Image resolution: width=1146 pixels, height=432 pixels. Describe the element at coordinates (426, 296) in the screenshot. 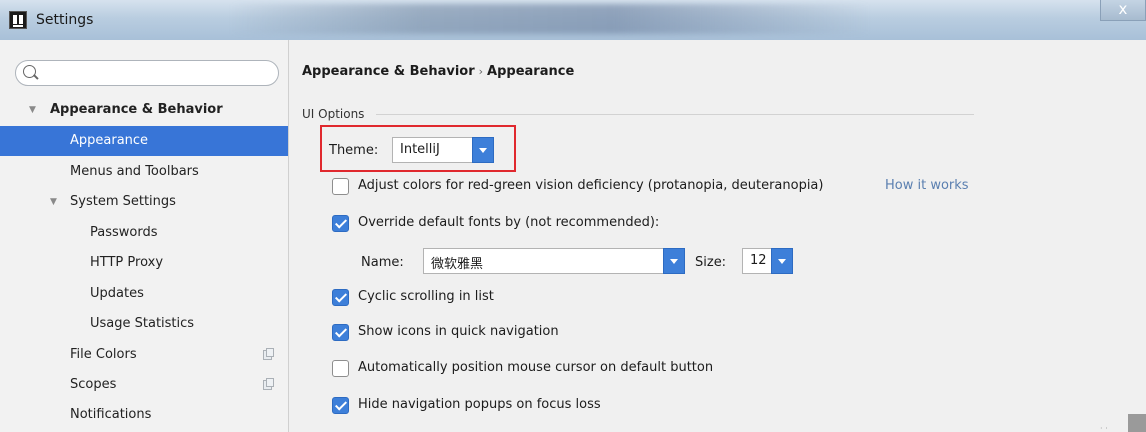

I see `cyclic-scrolling-label: Cyclic scrolling in list` at that location.